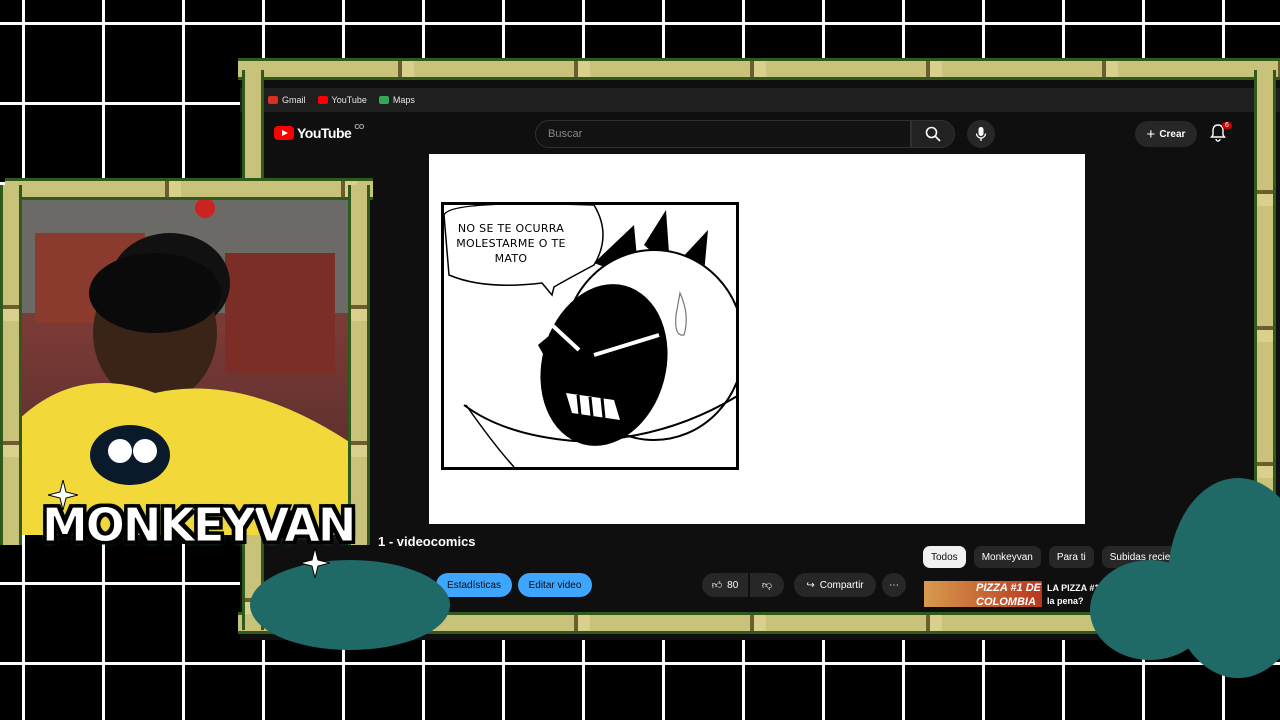 The height and width of the screenshot is (720, 1280). What do you see at coordinates (324, 133) in the screenshot?
I see `logo-text: YouTube` at bounding box center [324, 133].